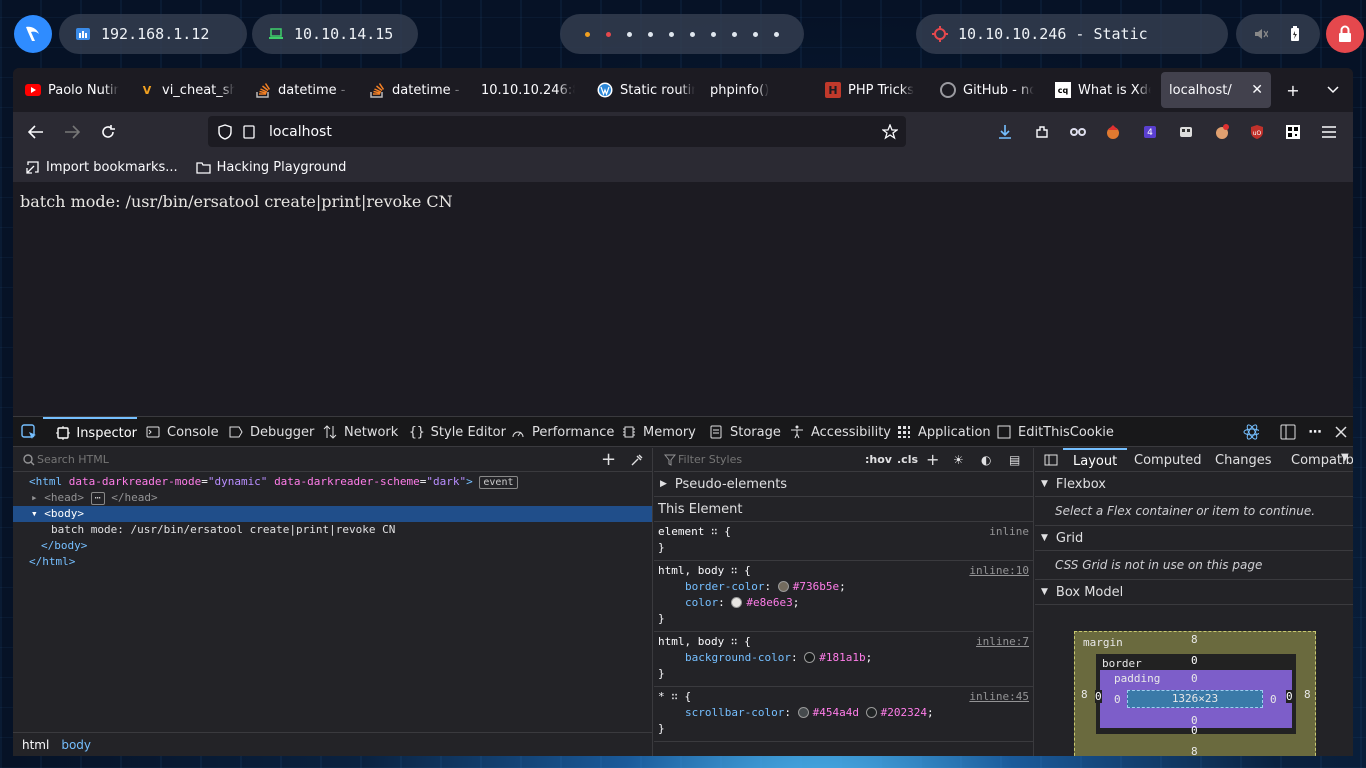  Describe the element at coordinates (1072, 34) in the screenshot. I see `target-ip-widget: 10.10.10.246 - Static` at that location.